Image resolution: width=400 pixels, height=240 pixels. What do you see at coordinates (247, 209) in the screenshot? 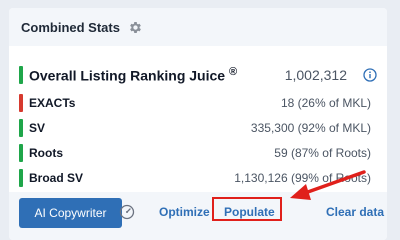
I see `populate-highlight-box` at bounding box center [247, 209].